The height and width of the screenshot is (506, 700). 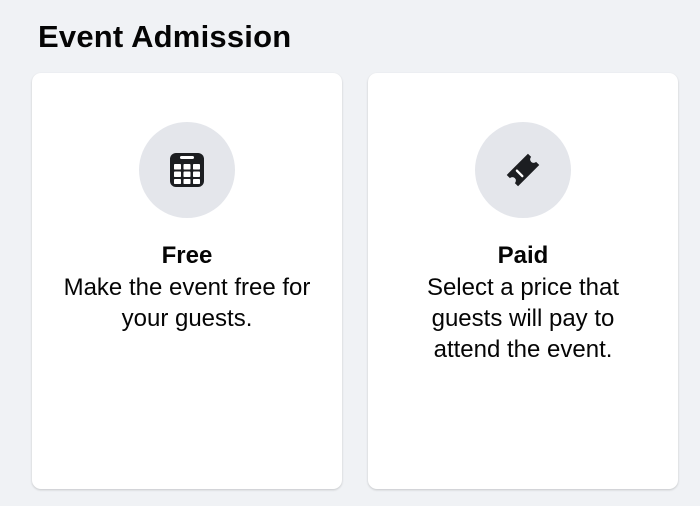 What do you see at coordinates (523, 255) in the screenshot?
I see `paid-option-title: Paid` at bounding box center [523, 255].